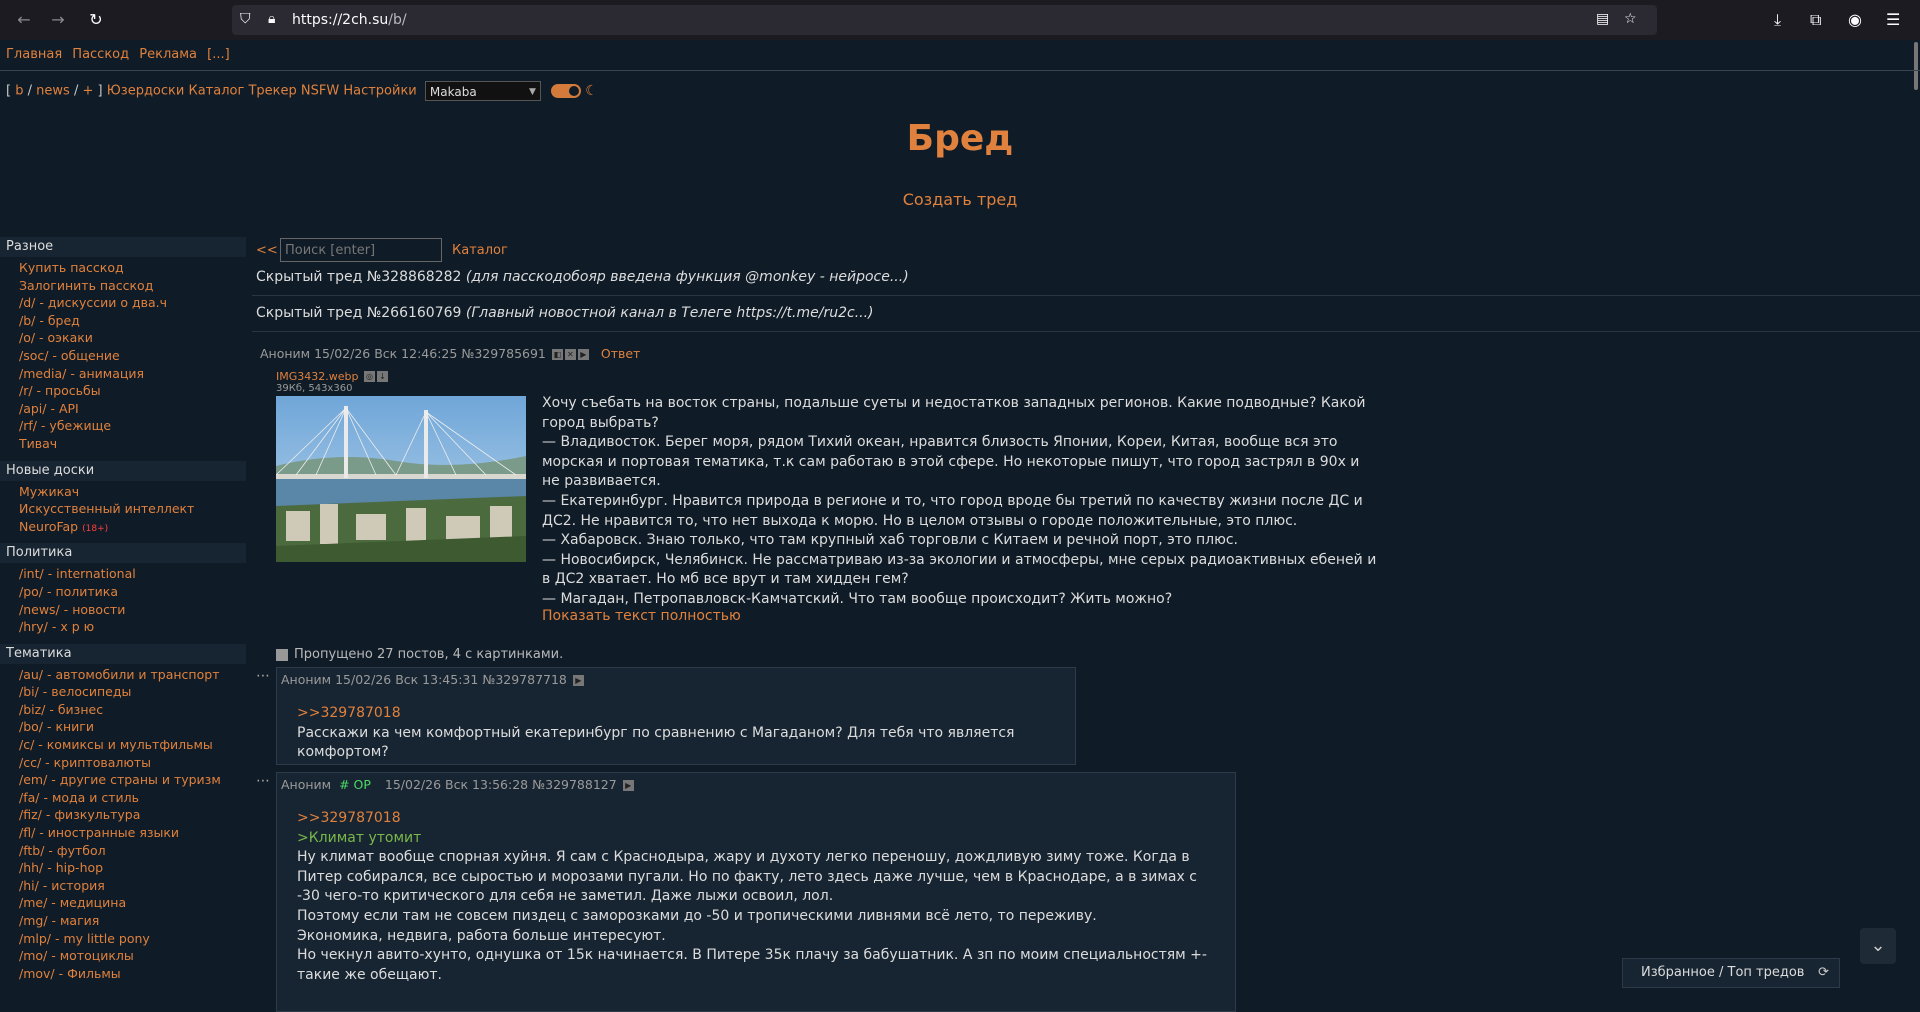  Describe the element at coordinates (557, 354) in the screenshot. I see `hide-icon: ◧` at that location.